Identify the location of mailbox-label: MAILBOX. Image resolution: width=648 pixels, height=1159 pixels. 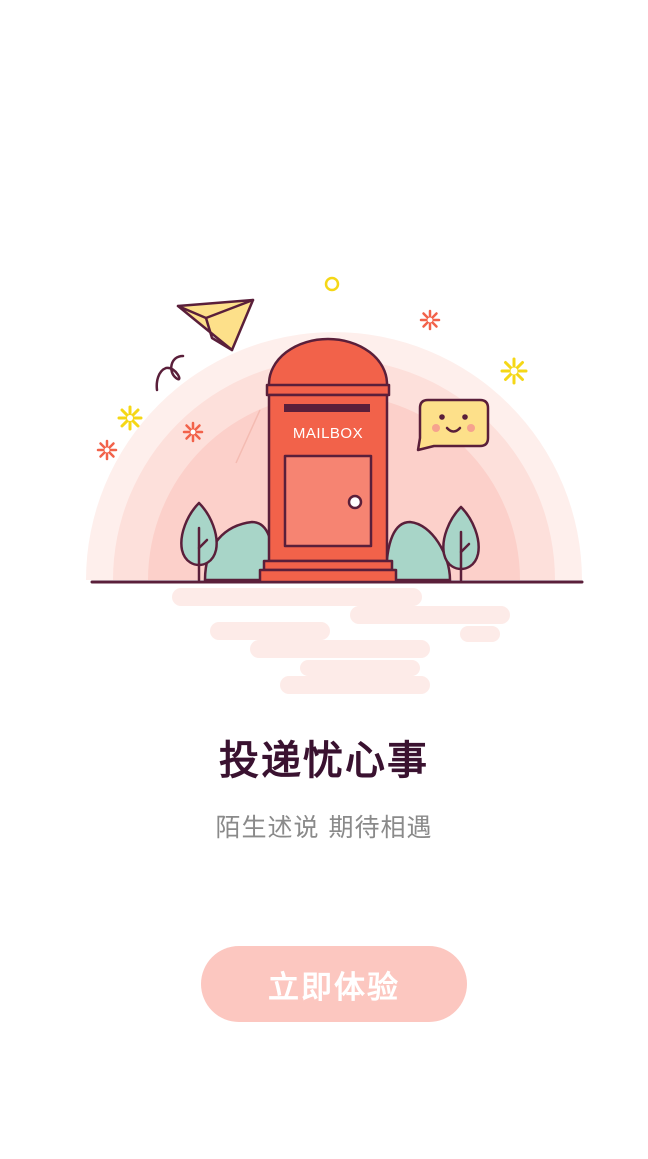
(328, 433).